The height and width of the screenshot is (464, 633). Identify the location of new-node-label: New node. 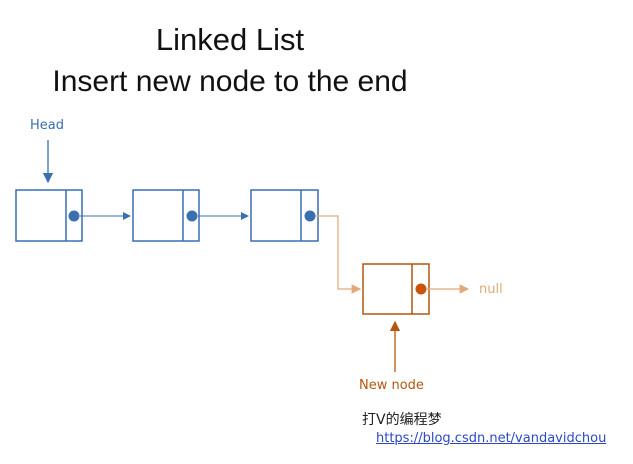
(391, 385).